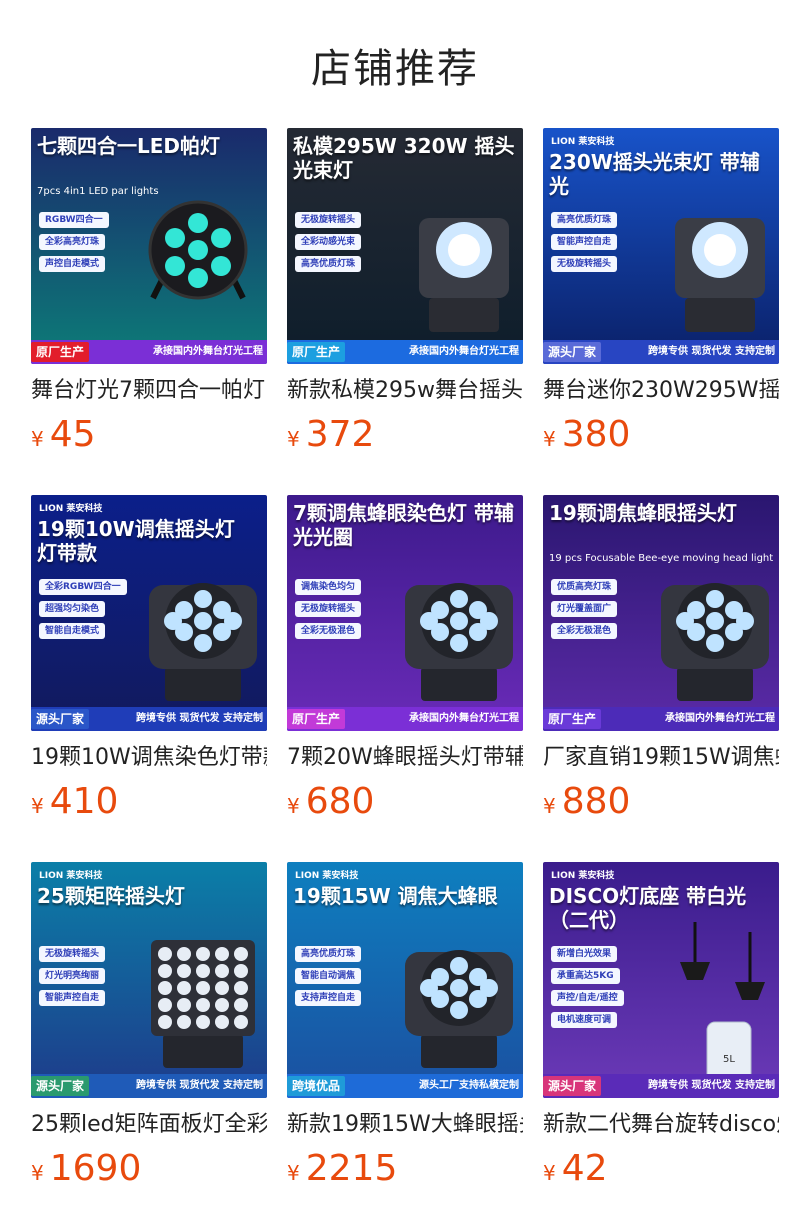 Image resolution: width=790 pixels, height=1230 pixels. Describe the element at coordinates (661, 1125) in the screenshot. I see `product-name: 新款二代舞台旋转disco灯底座` at that location.